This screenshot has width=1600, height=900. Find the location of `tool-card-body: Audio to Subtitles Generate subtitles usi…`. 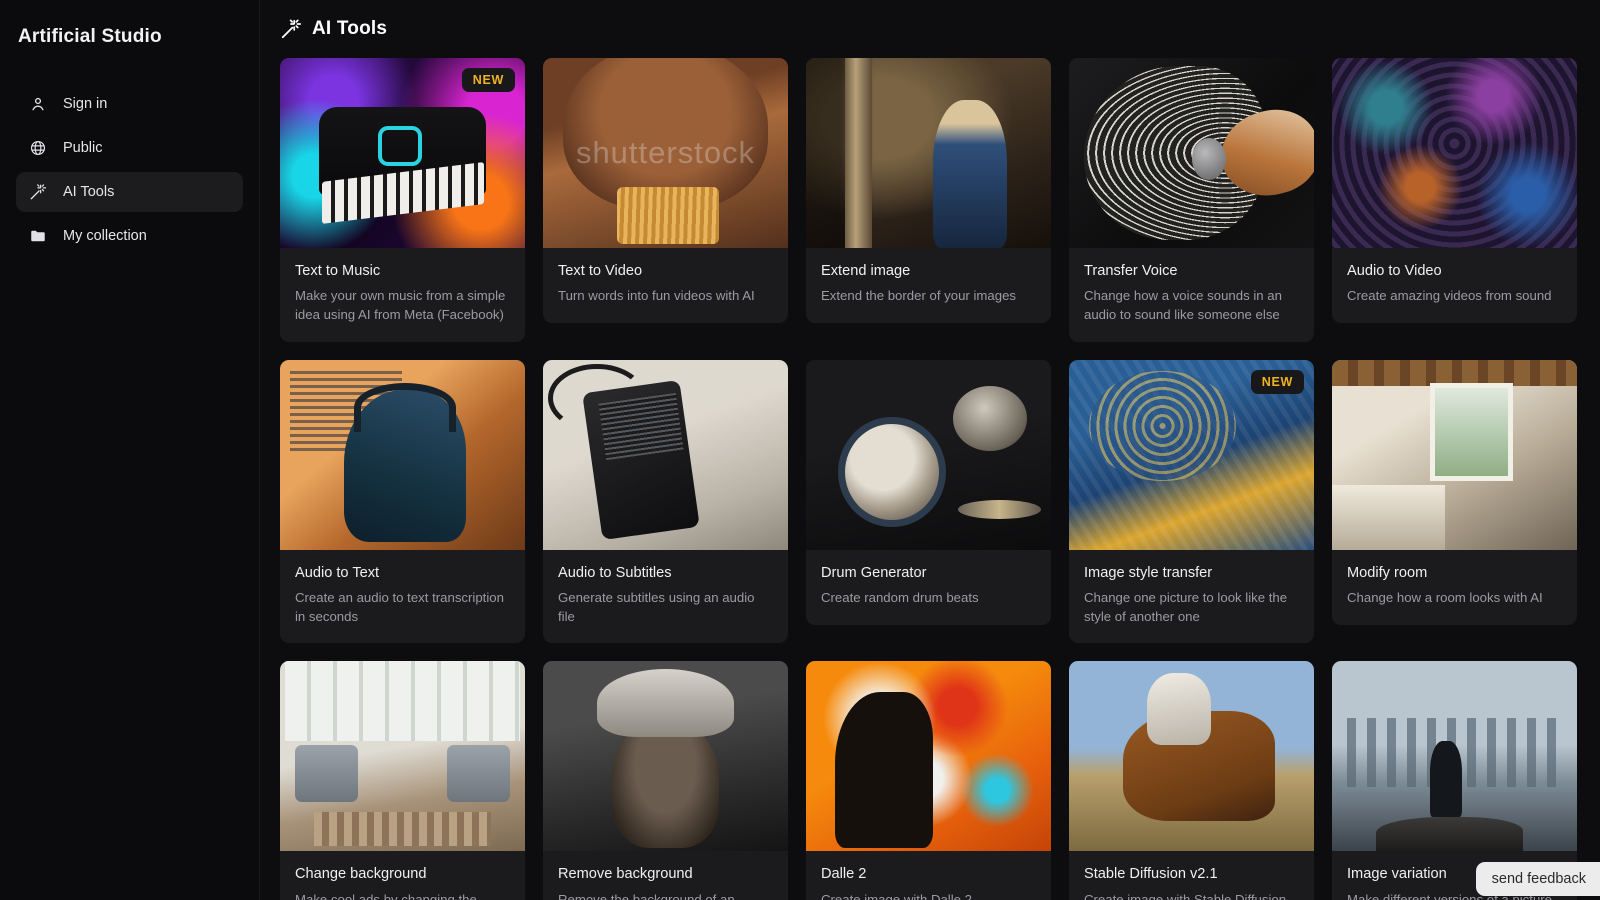

tool-card-body: Audio to Subtitles Generate subtitles usi… is located at coordinates (665, 597).